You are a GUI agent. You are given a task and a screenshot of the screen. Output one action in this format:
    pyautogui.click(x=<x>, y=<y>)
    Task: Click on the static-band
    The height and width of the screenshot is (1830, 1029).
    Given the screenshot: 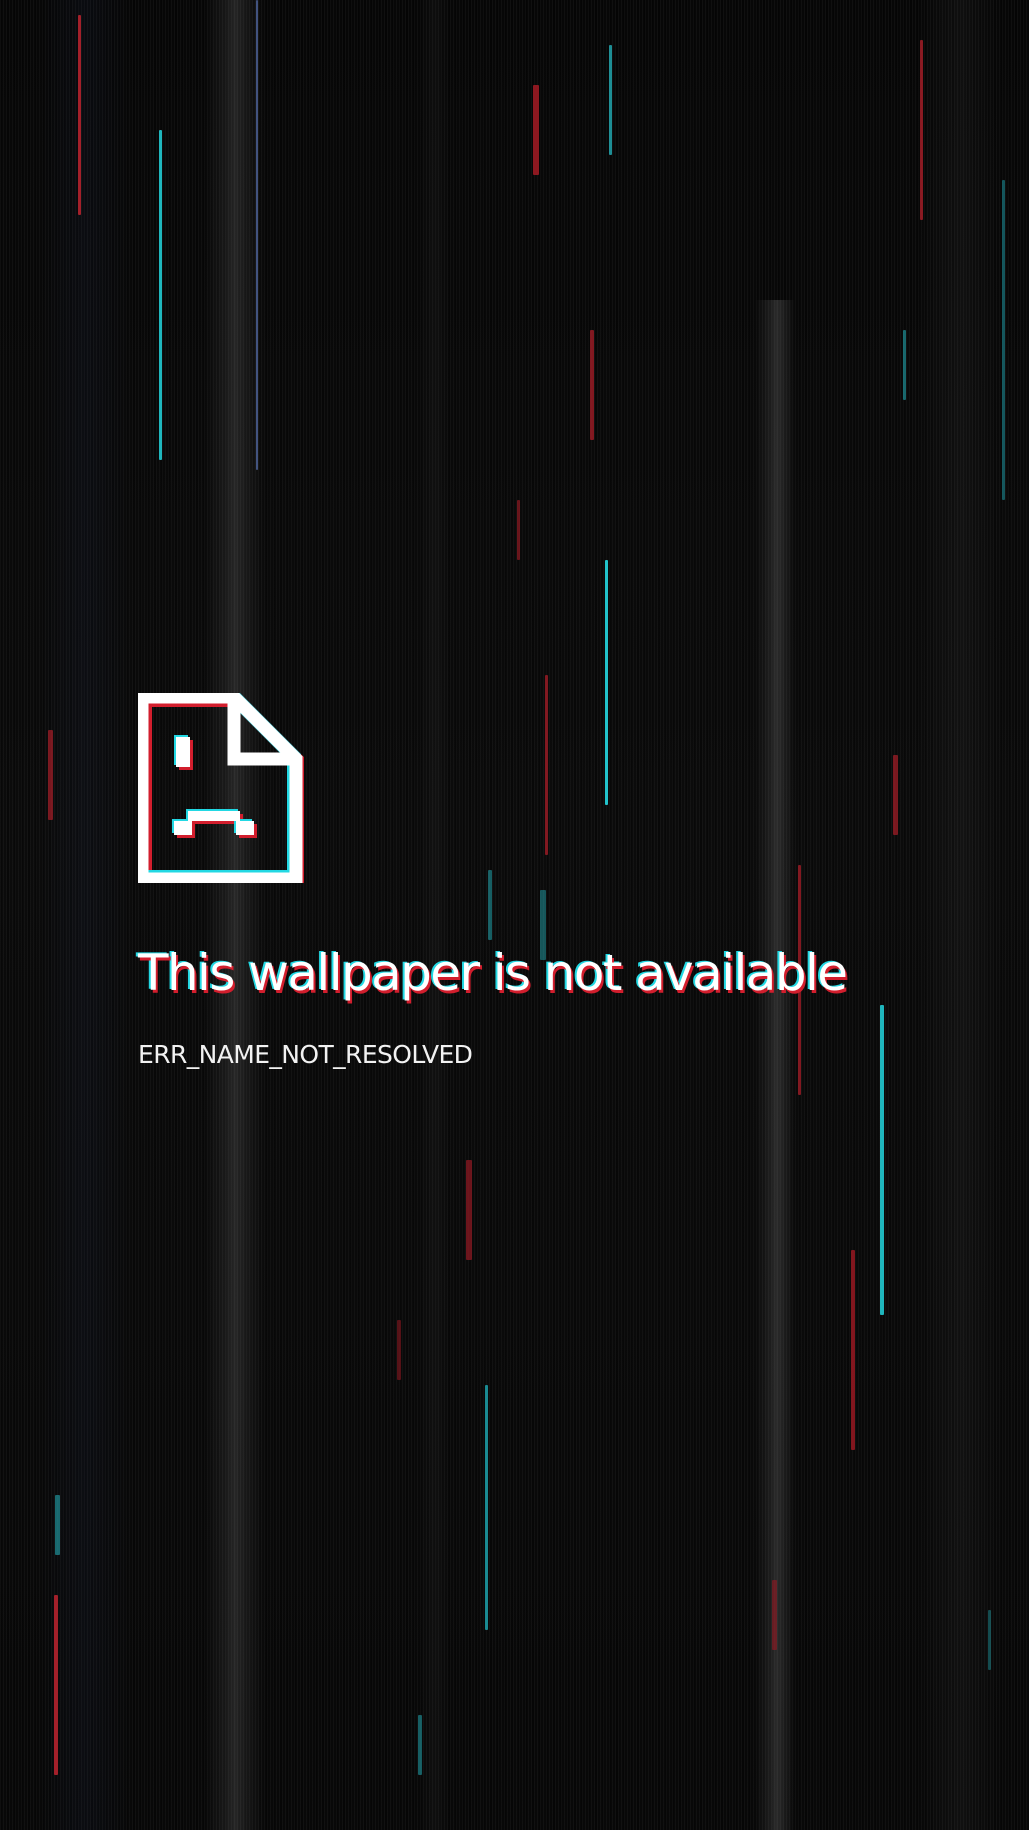 What is the action you would take?
    pyautogui.click(x=85, y=915)
    